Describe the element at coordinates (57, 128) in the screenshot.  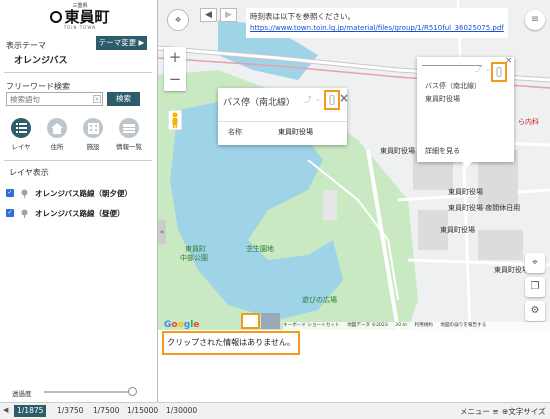
I see `house-icon` at that location.